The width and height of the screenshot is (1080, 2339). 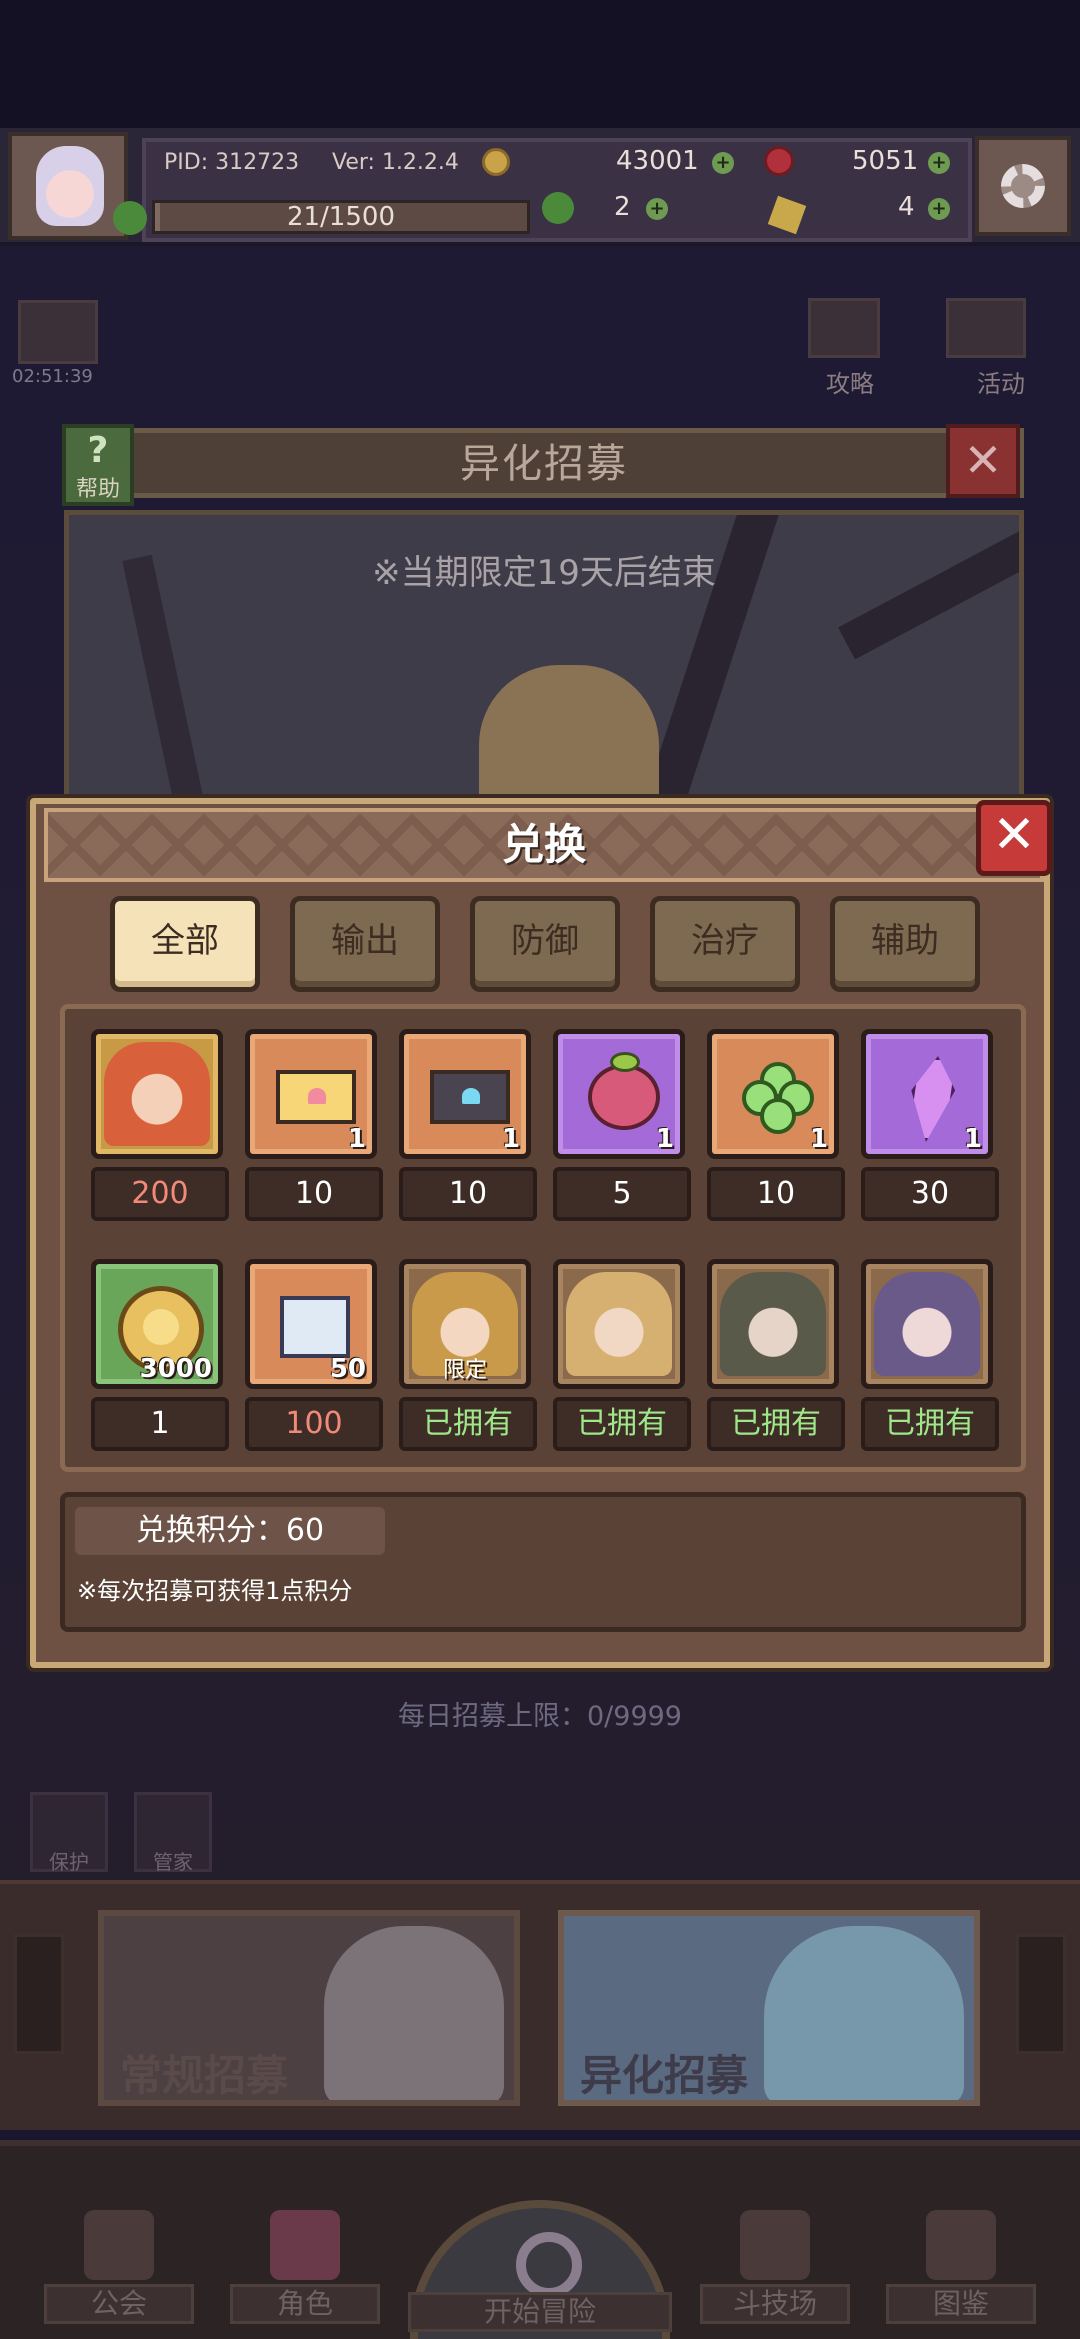 What do you see at coordinates (468, 1355) in the screenshot?
I see `exchange-item: 限定 已拥有` at bounding box center [468, 1355].